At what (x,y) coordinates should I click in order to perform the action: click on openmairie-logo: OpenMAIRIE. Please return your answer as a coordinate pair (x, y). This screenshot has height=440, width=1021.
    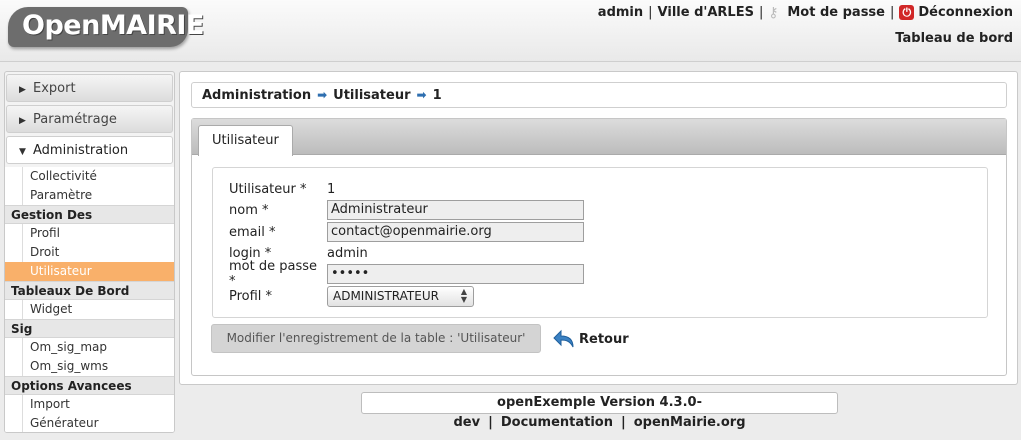
    Looking at the image, I should click on (106, 27).